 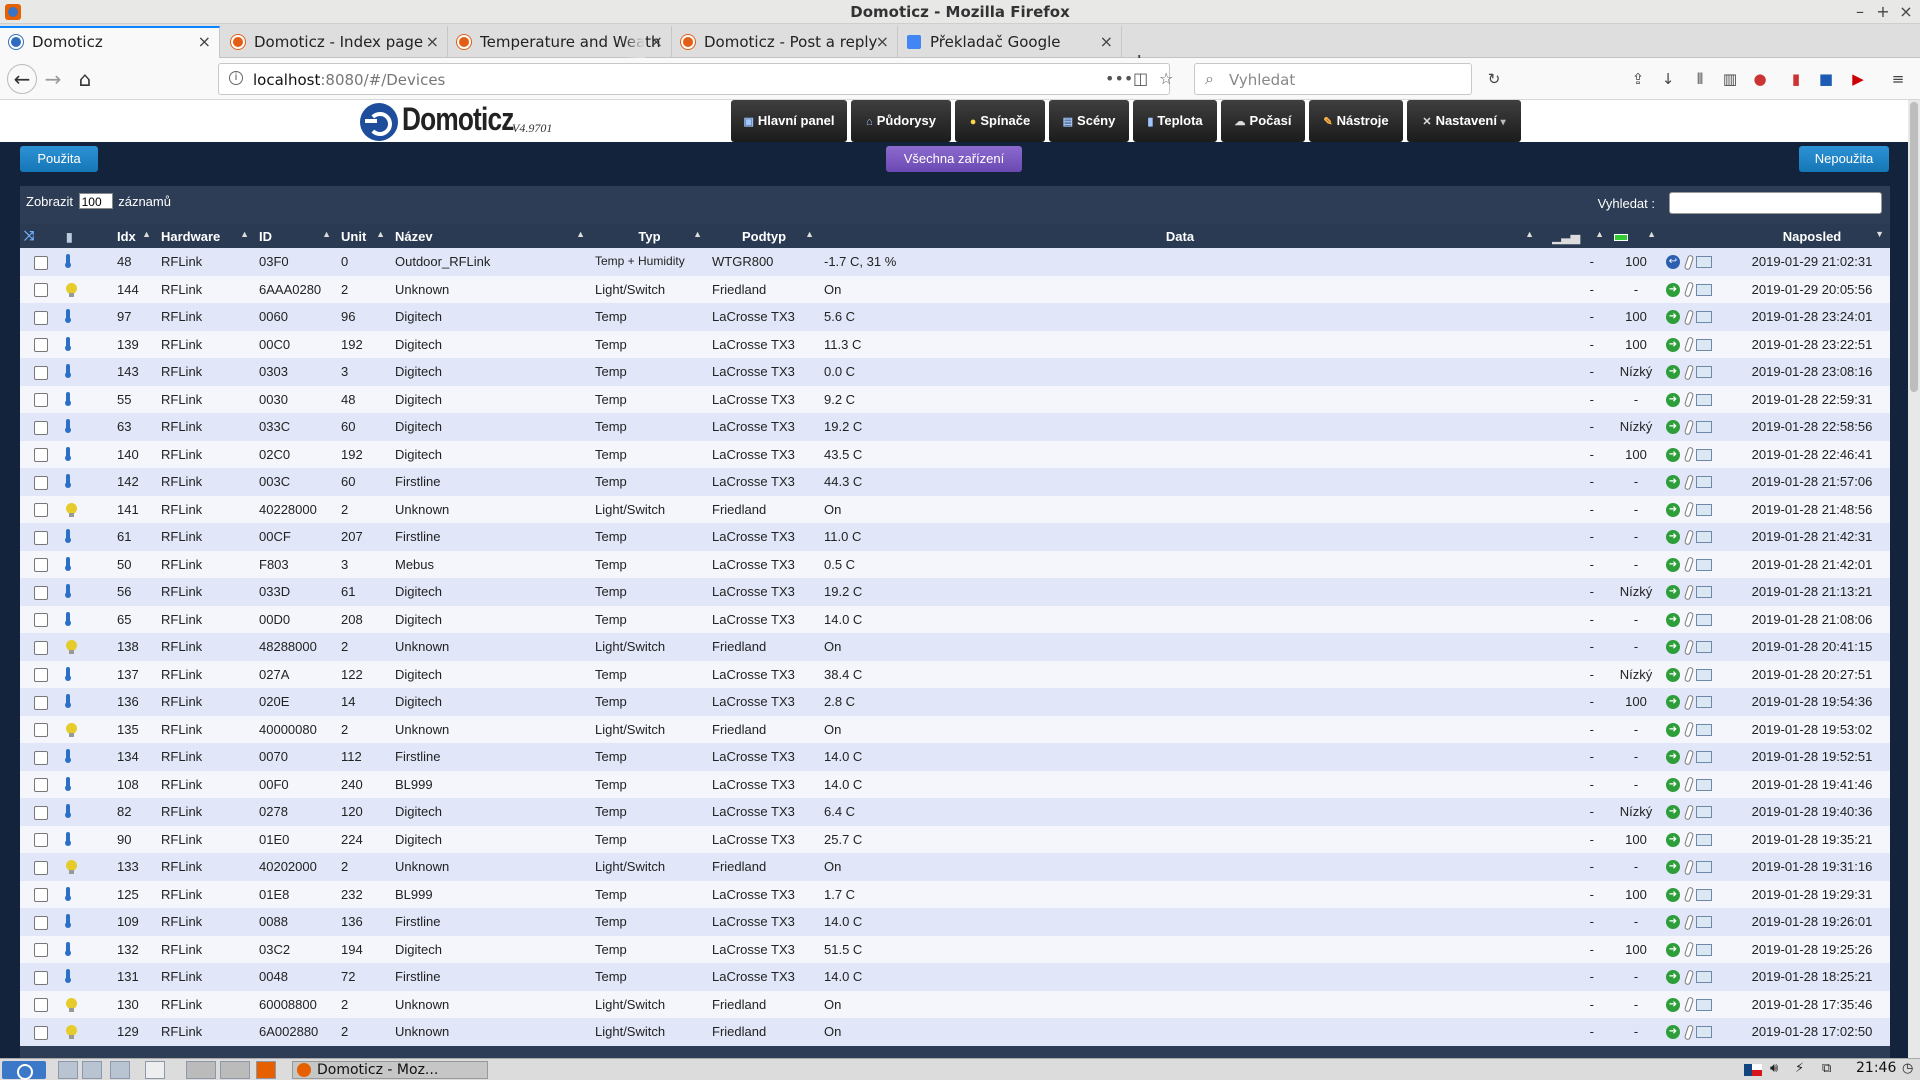 I want to click on extension-blue-icon: ■, so click(x=1826, y=79).